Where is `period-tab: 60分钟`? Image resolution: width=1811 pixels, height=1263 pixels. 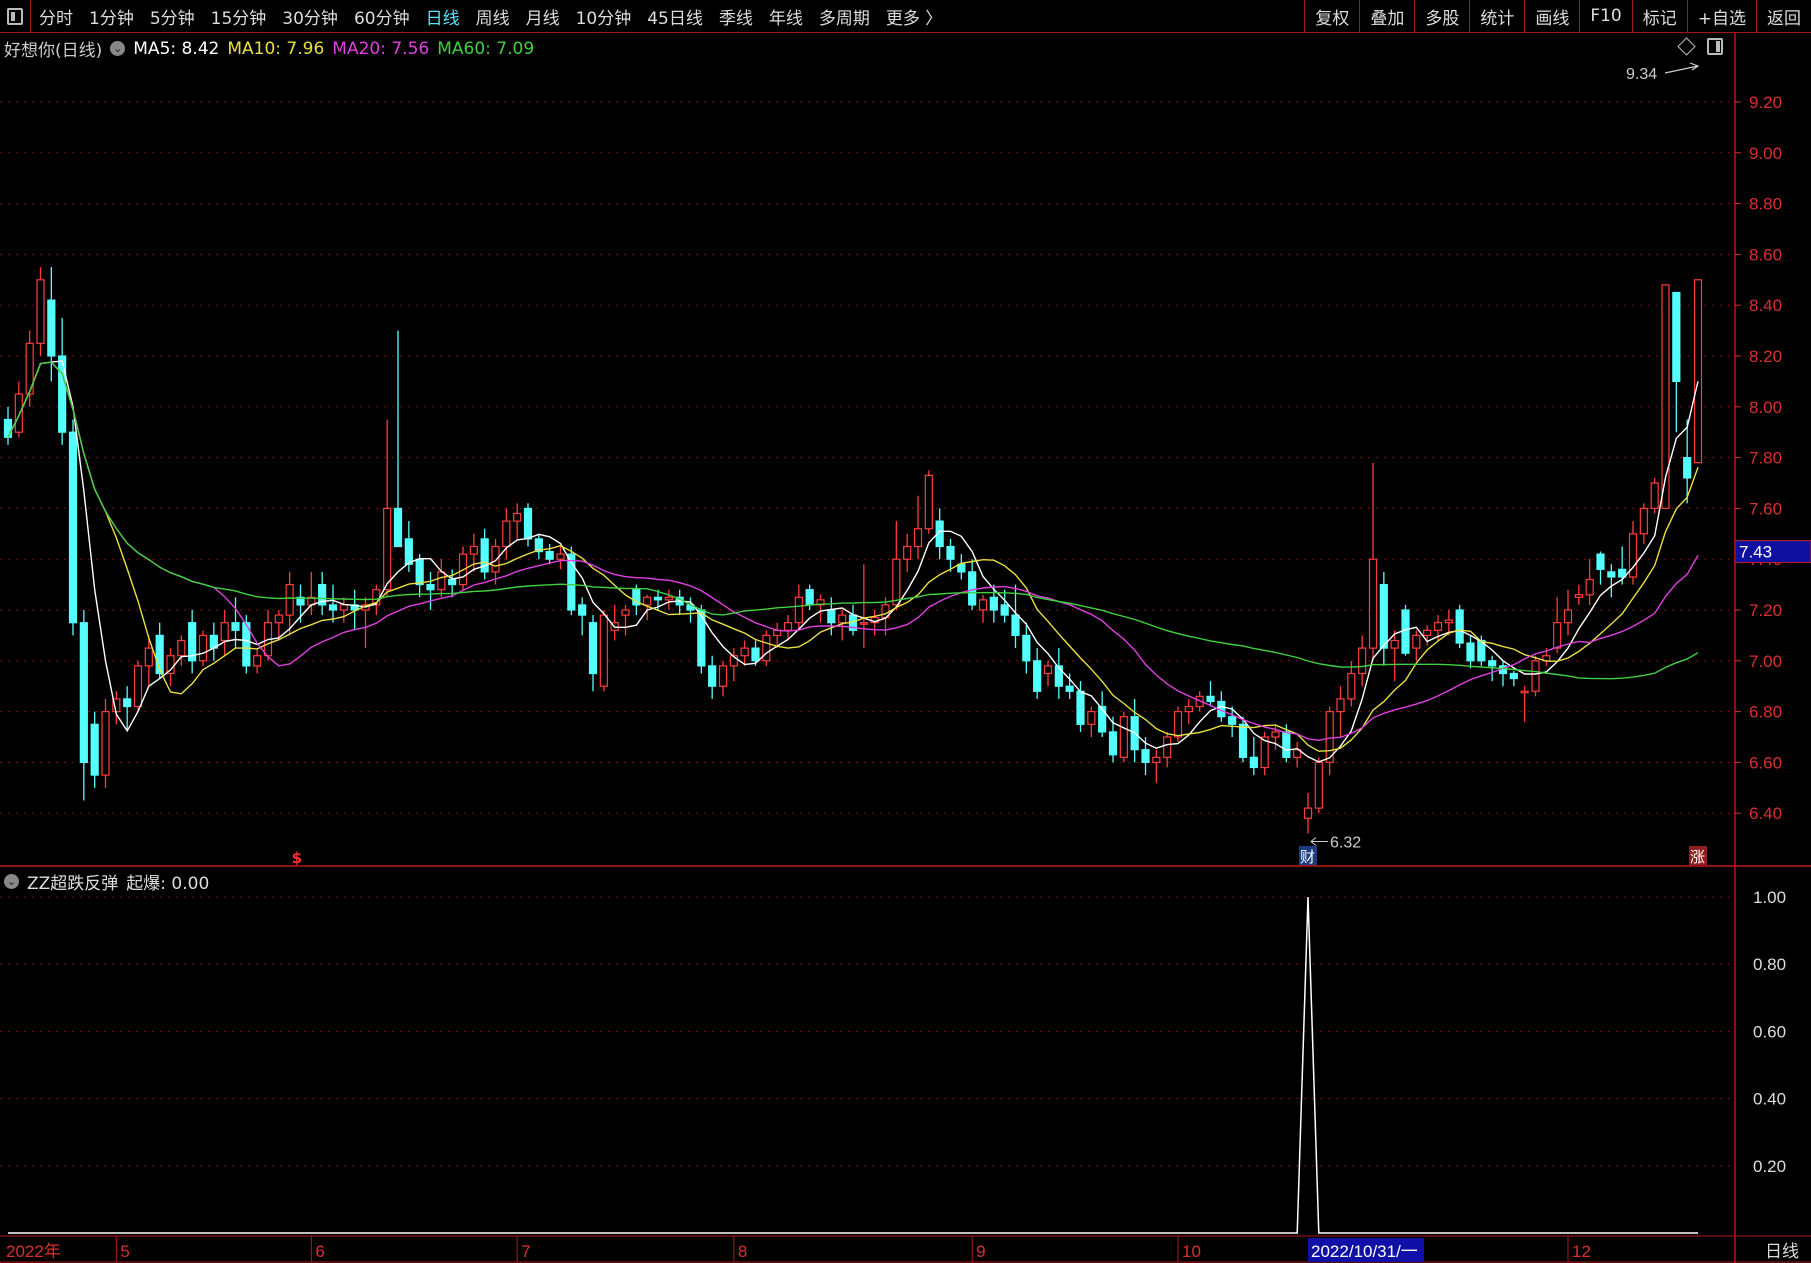 period-tab: 60分钟 is located at coordinates (382, 16).